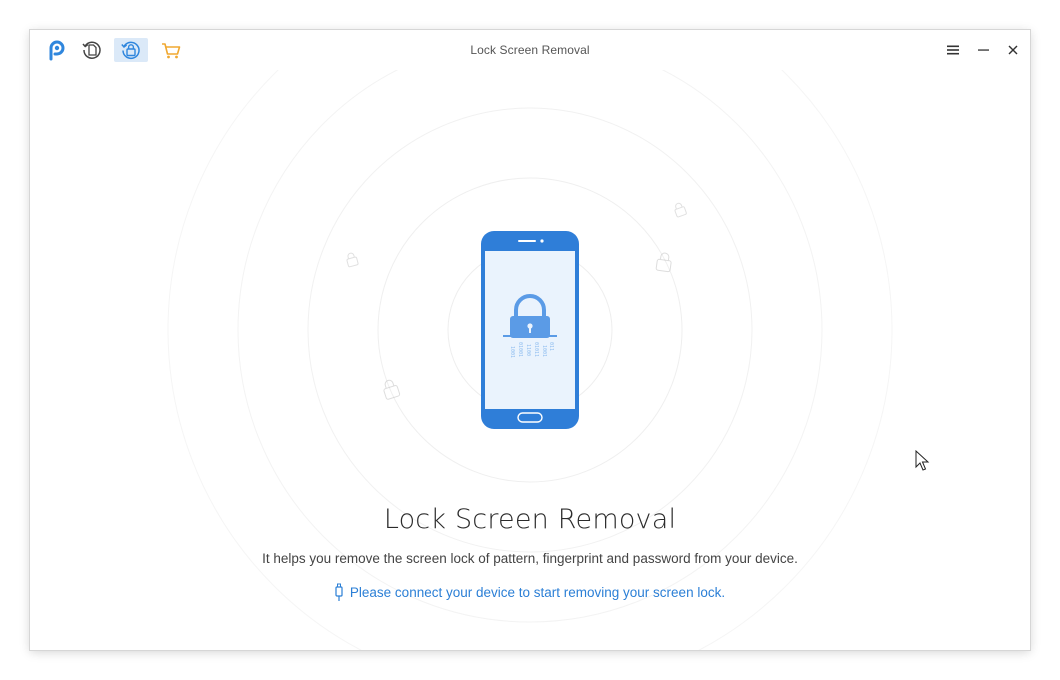 The width and height of the screenshot is (1060, 680). Describe the element at coordinates (530, 330) in the screenshot. I see `phone-lock-icon: 1001 01001 1100 01011 1001 011` at that location.